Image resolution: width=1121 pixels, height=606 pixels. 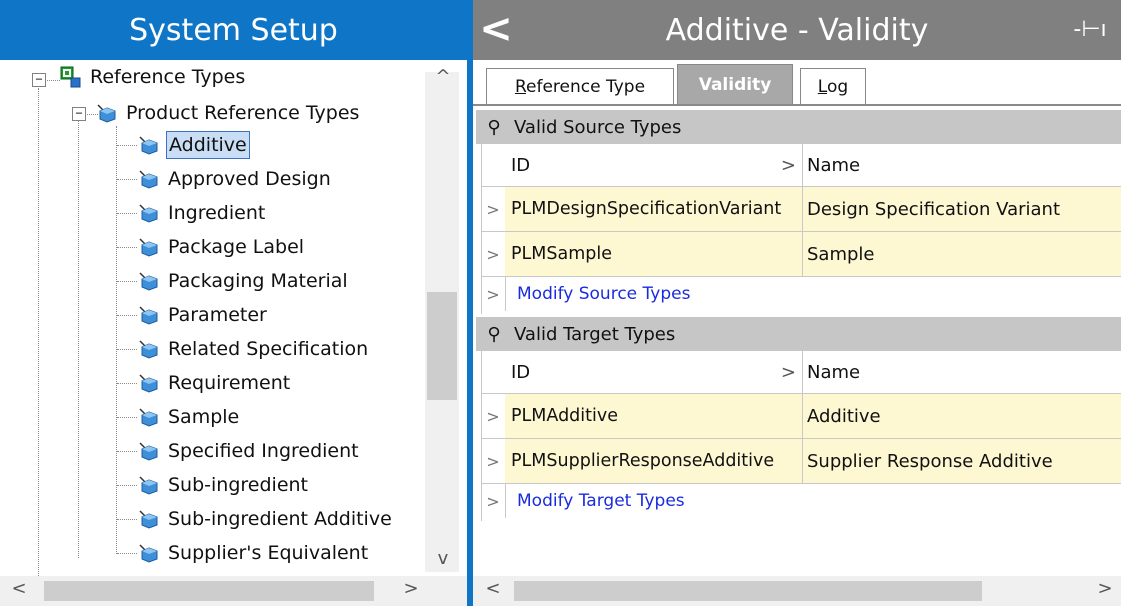 I want to click on tree-item: Package Label, so click(x=222, y=247).